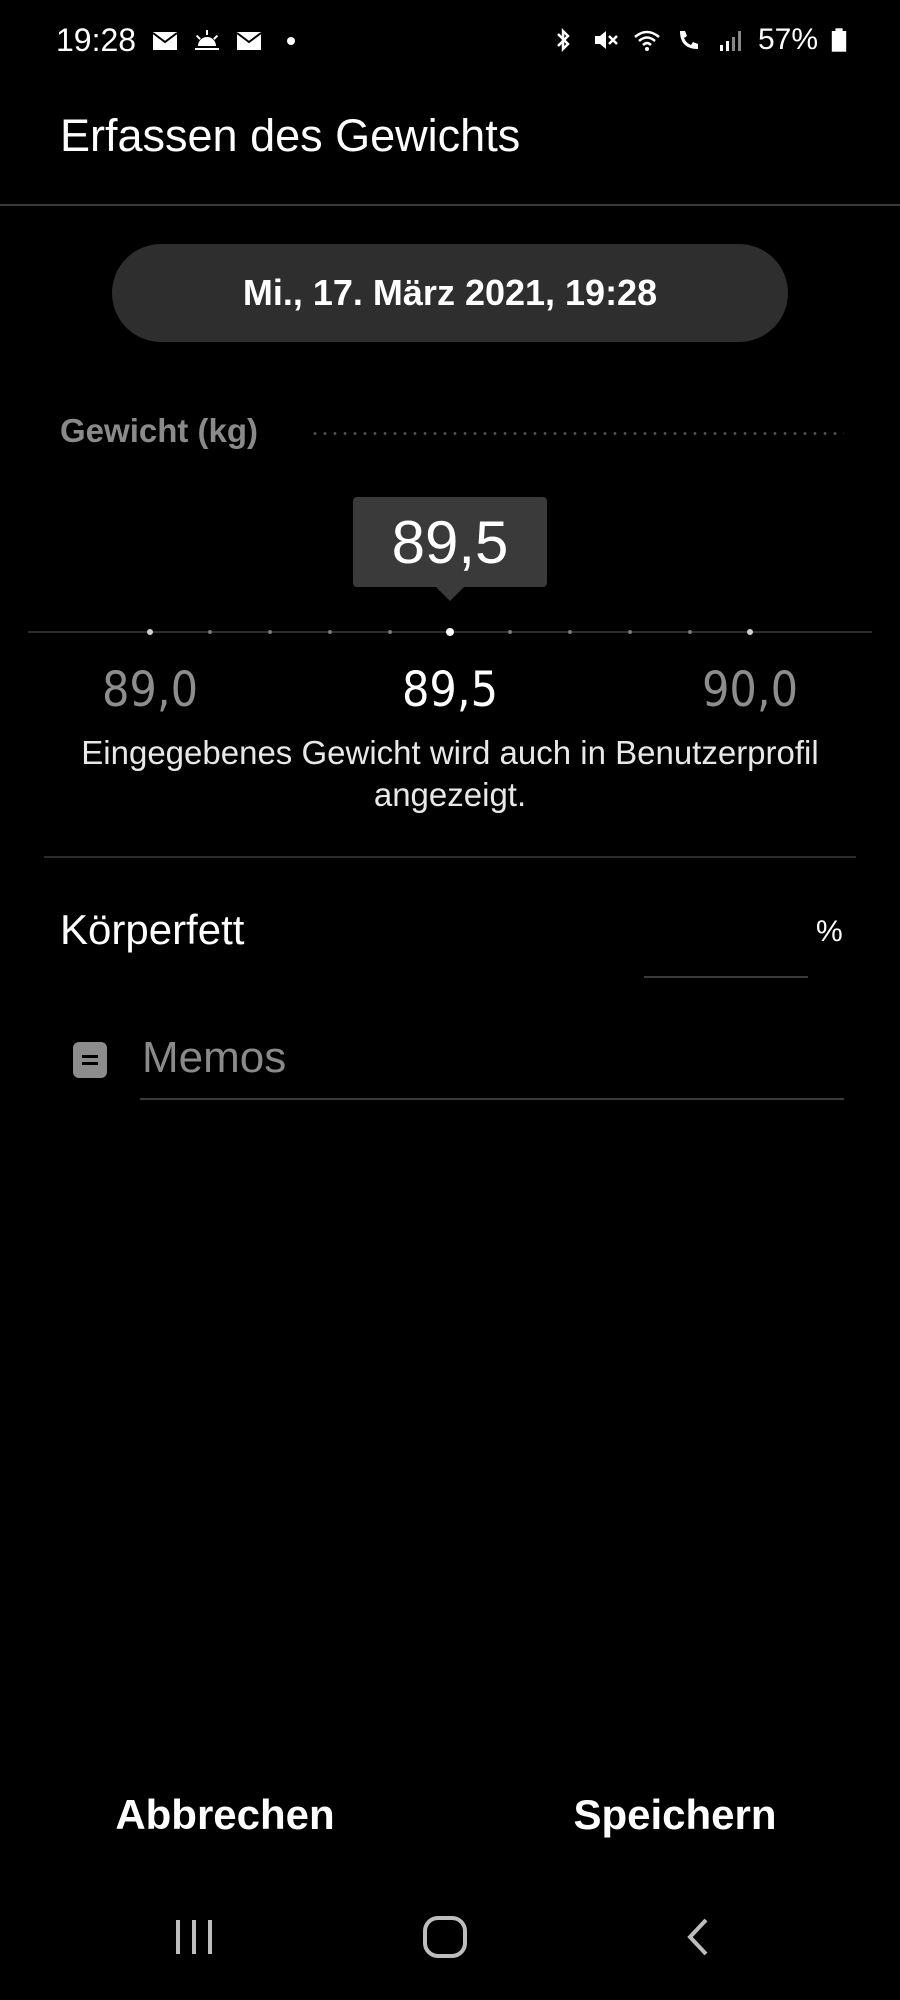 This screenshot has width=900, height=2000. I want to click on bluetooth-icon, so click(563, 40).